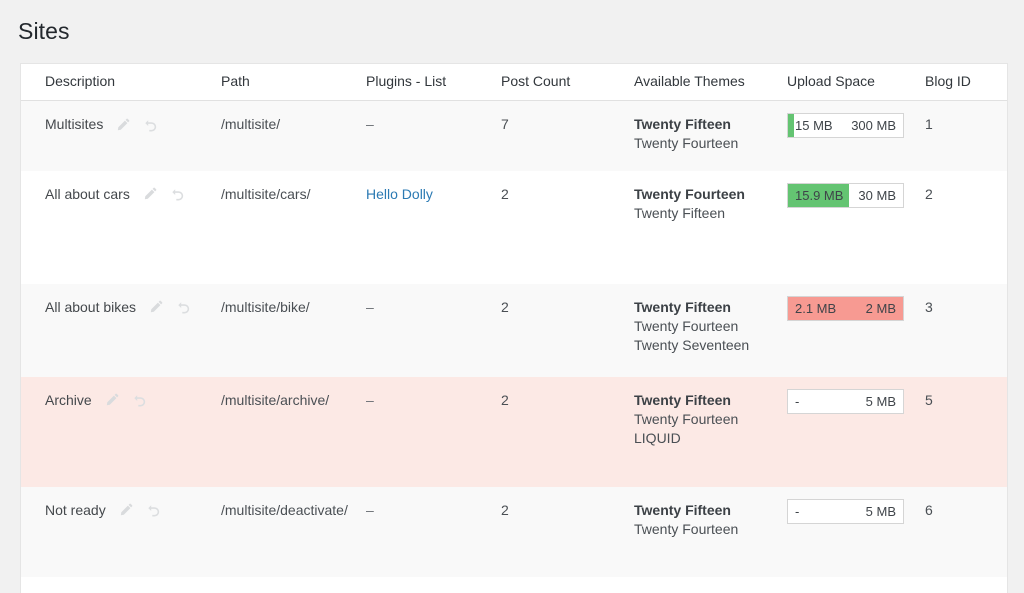 The width and height of the screenshot is (1024, 593). Describe the element at coordinates (567, 135) in the screenshot. I see `cell-post-count: 7` at that location.